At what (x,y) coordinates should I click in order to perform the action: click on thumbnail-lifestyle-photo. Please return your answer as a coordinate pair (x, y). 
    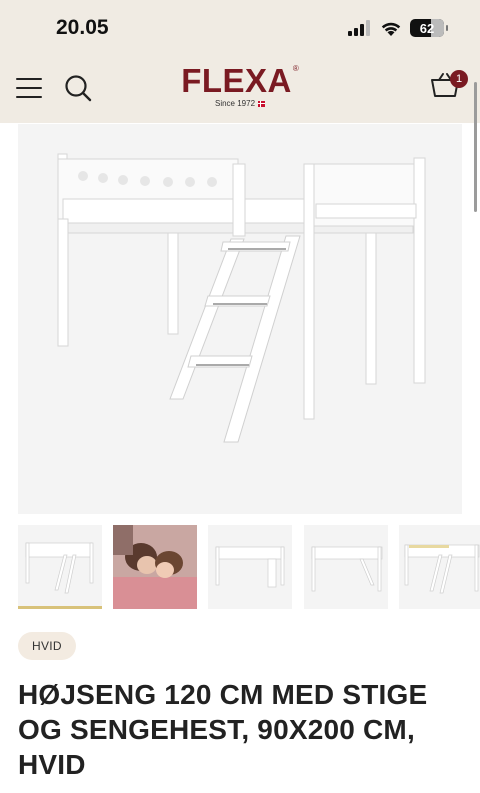
    Looking at the image, I should click on (155, 567).